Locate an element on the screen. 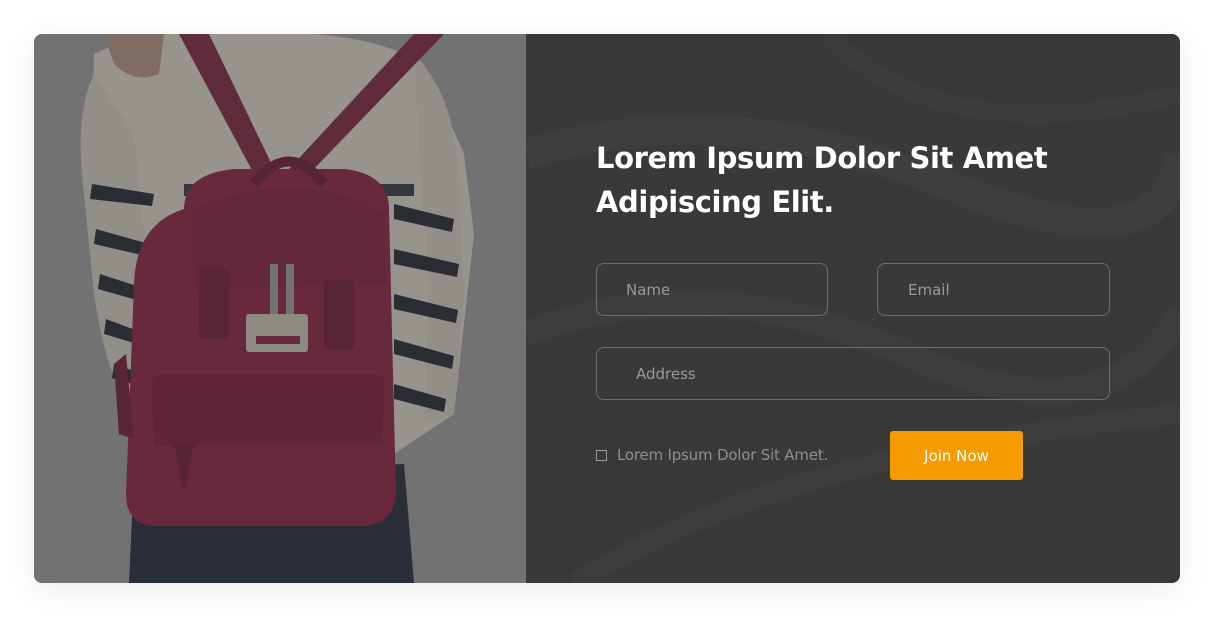 This screenshot has width=1214, height=617. consent-checkbox is located at coordinates (601, 455).